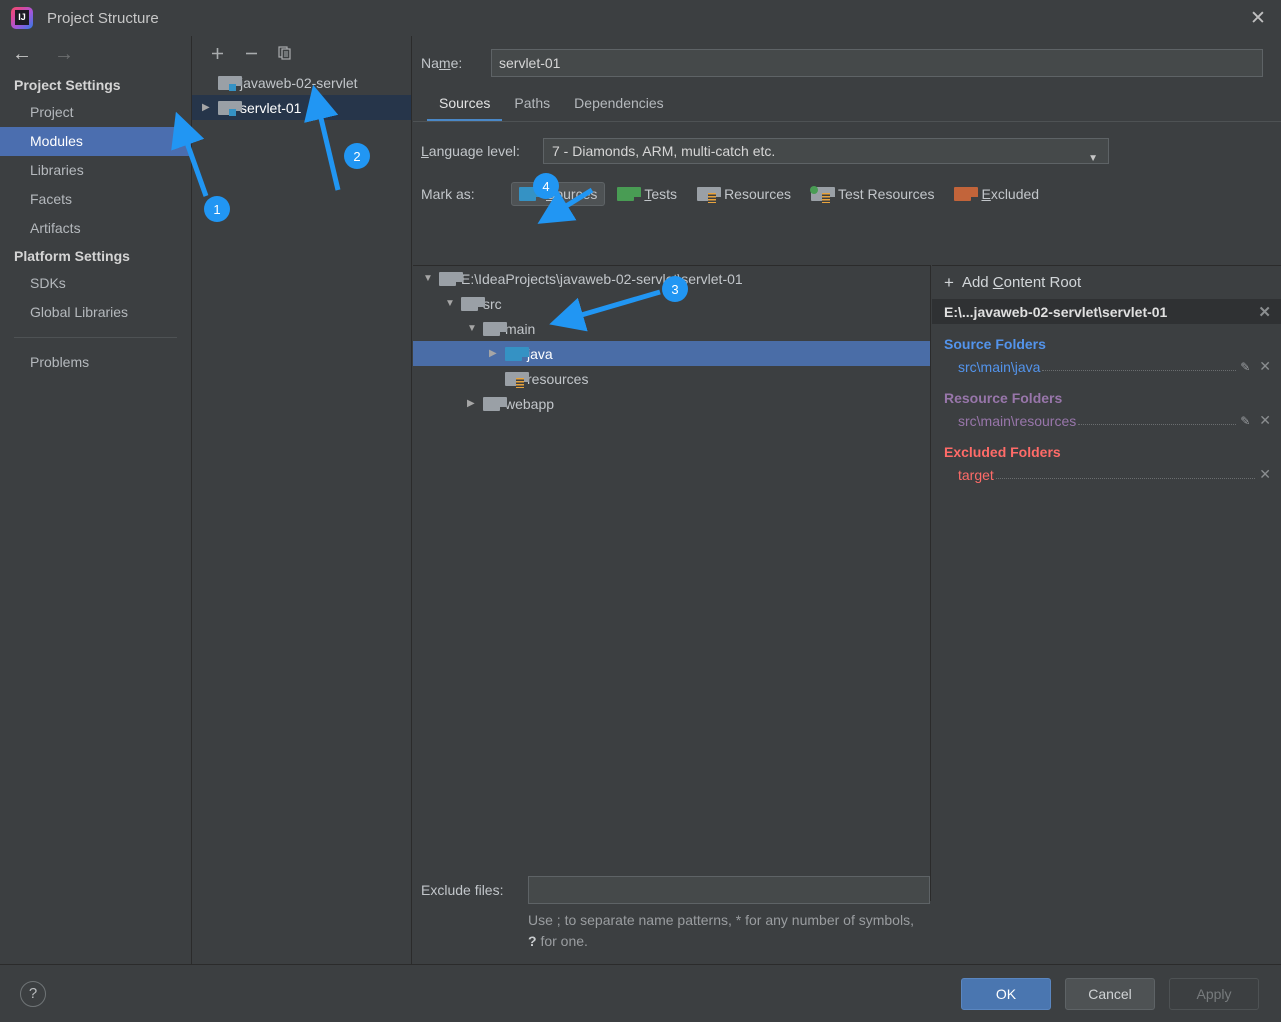 This screenshot has width=1281, height=1022. I want to click on tab-dependencies: Dependencies, so click(619, 108).